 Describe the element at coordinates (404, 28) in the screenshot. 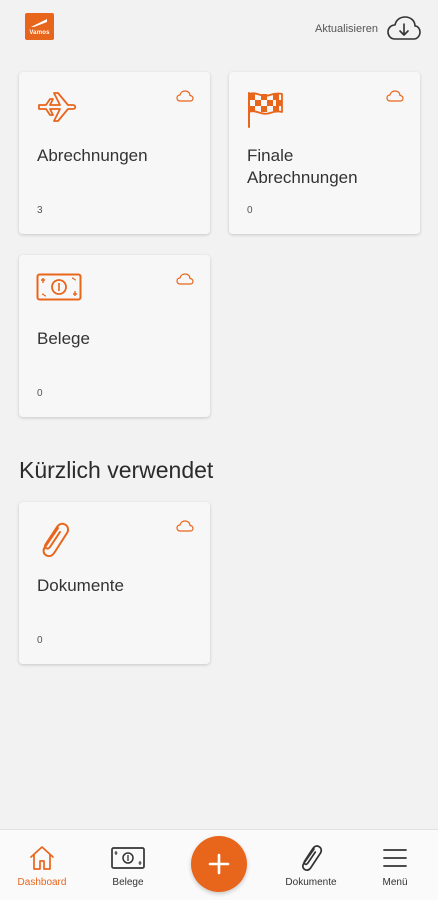

I see `cloud-download-icon` at that location.